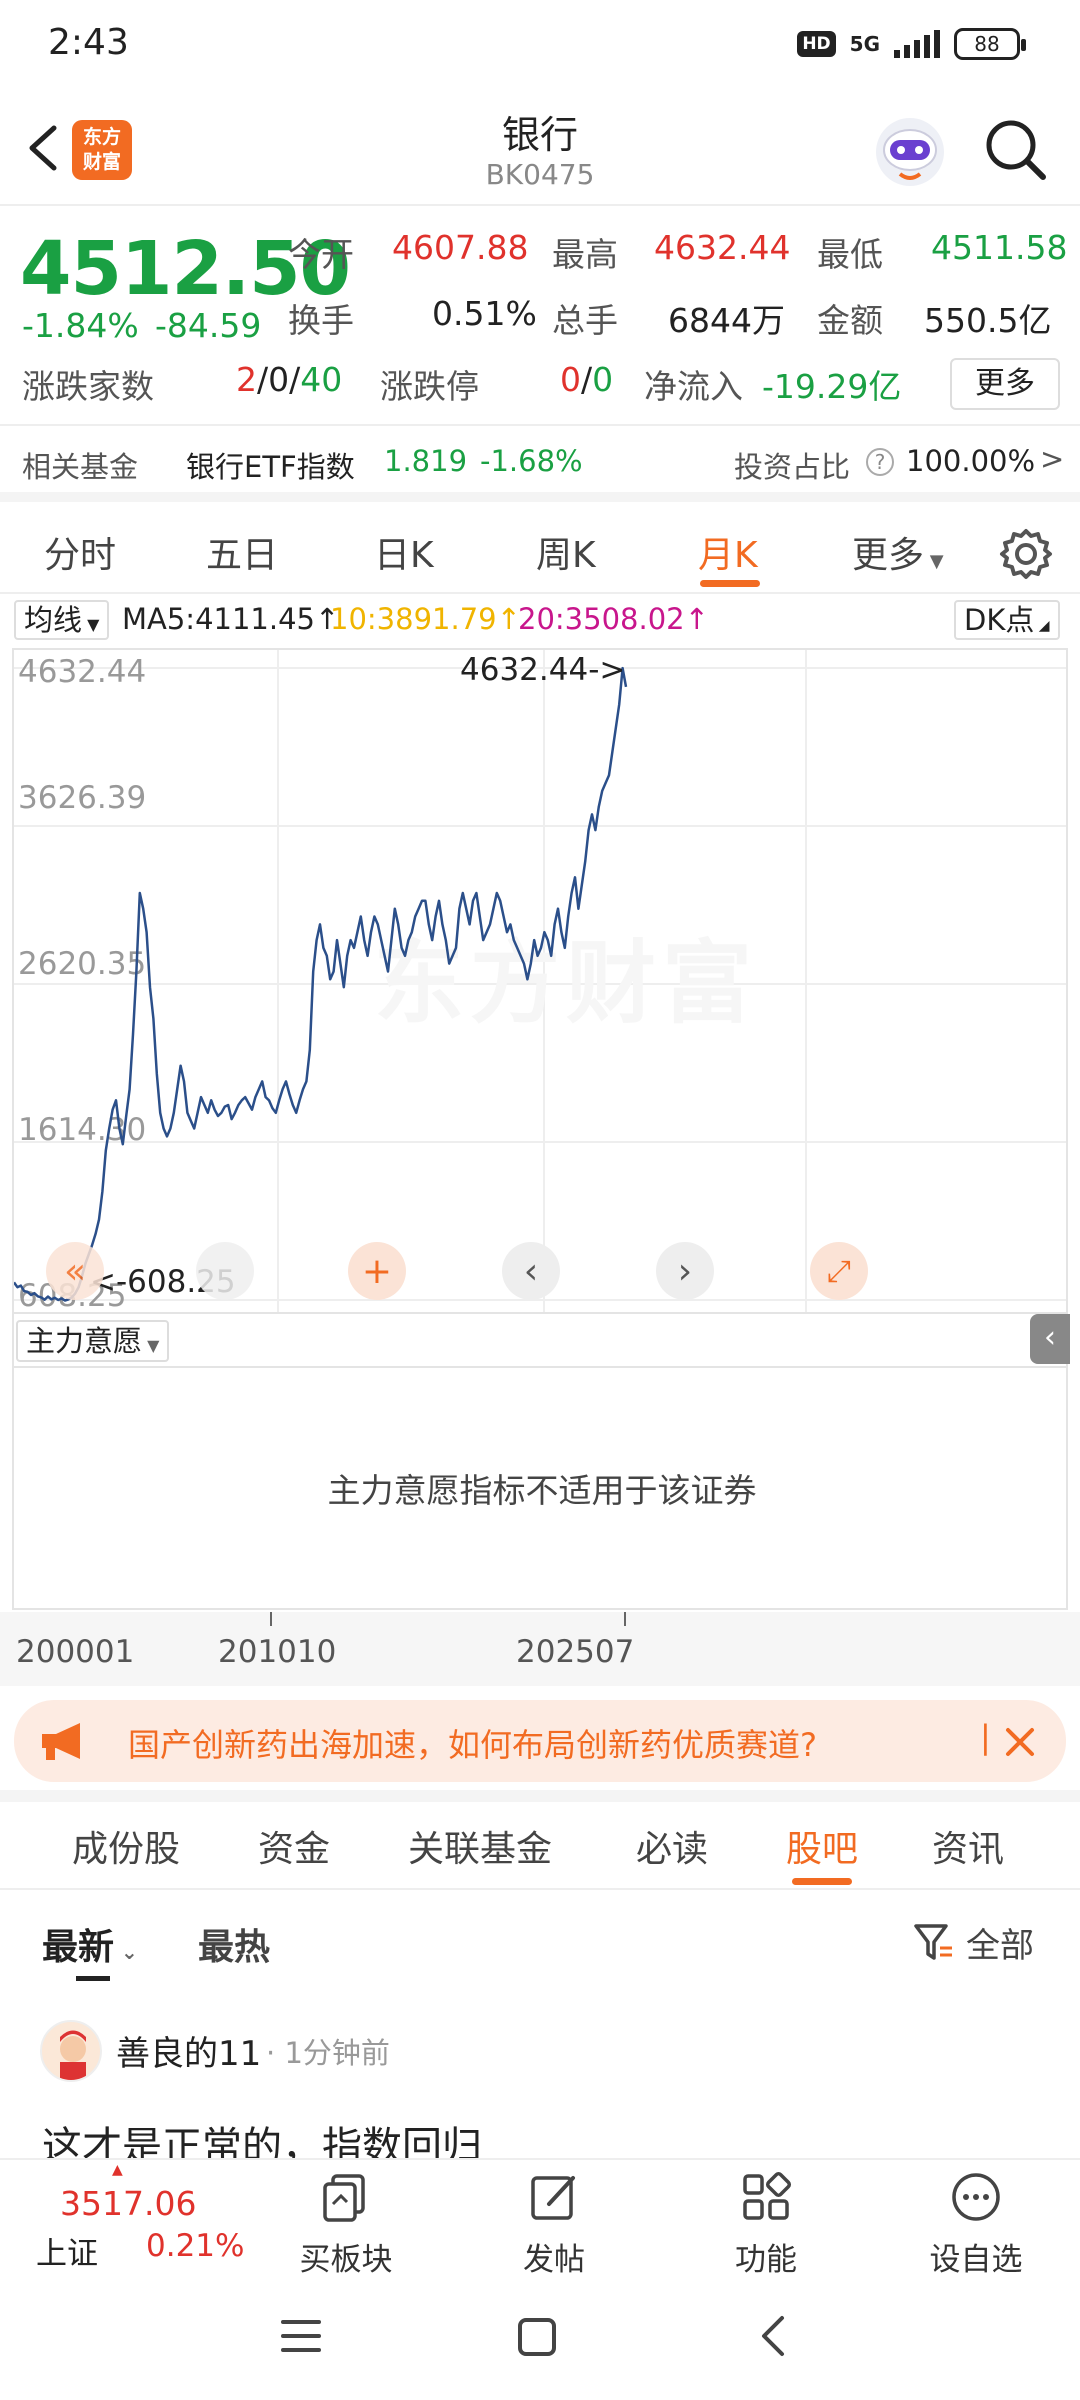  Describe the element at coordinates (1052, 459) in the screenshot. I see `chevron-right-icon: >` at that location.